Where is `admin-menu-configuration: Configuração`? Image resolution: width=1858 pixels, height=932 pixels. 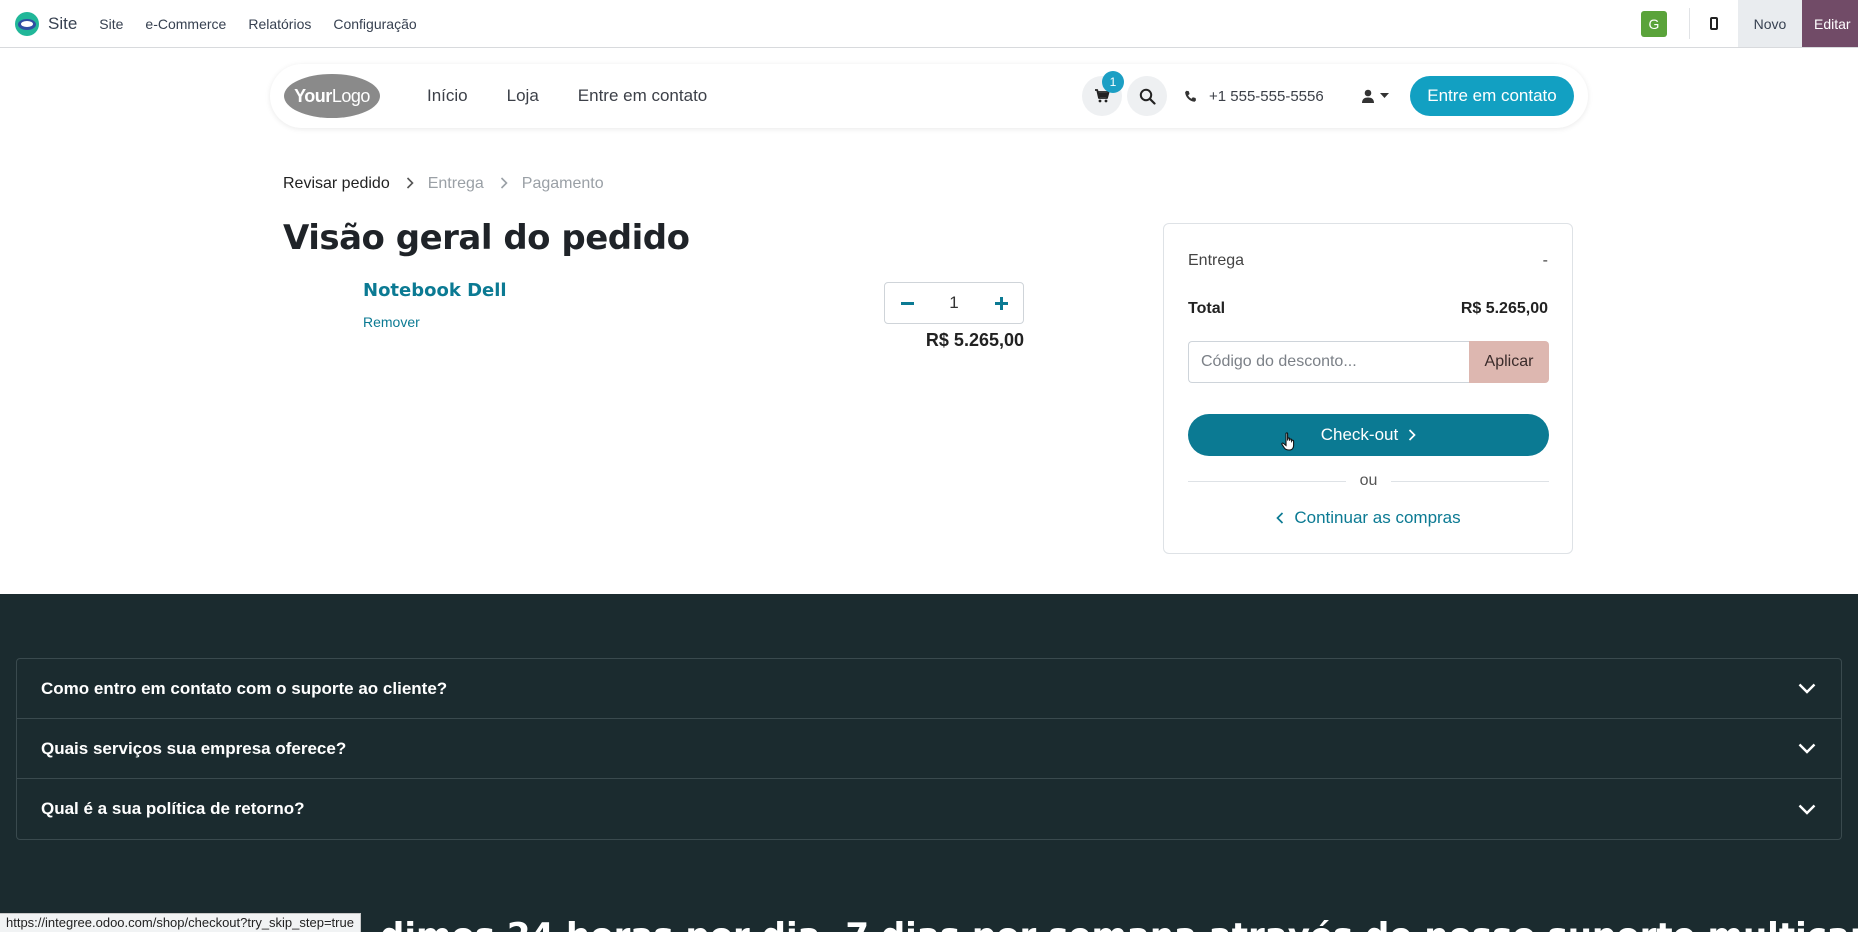
admin-menu-configuration: Configuração is located at coordinates (374, 24).